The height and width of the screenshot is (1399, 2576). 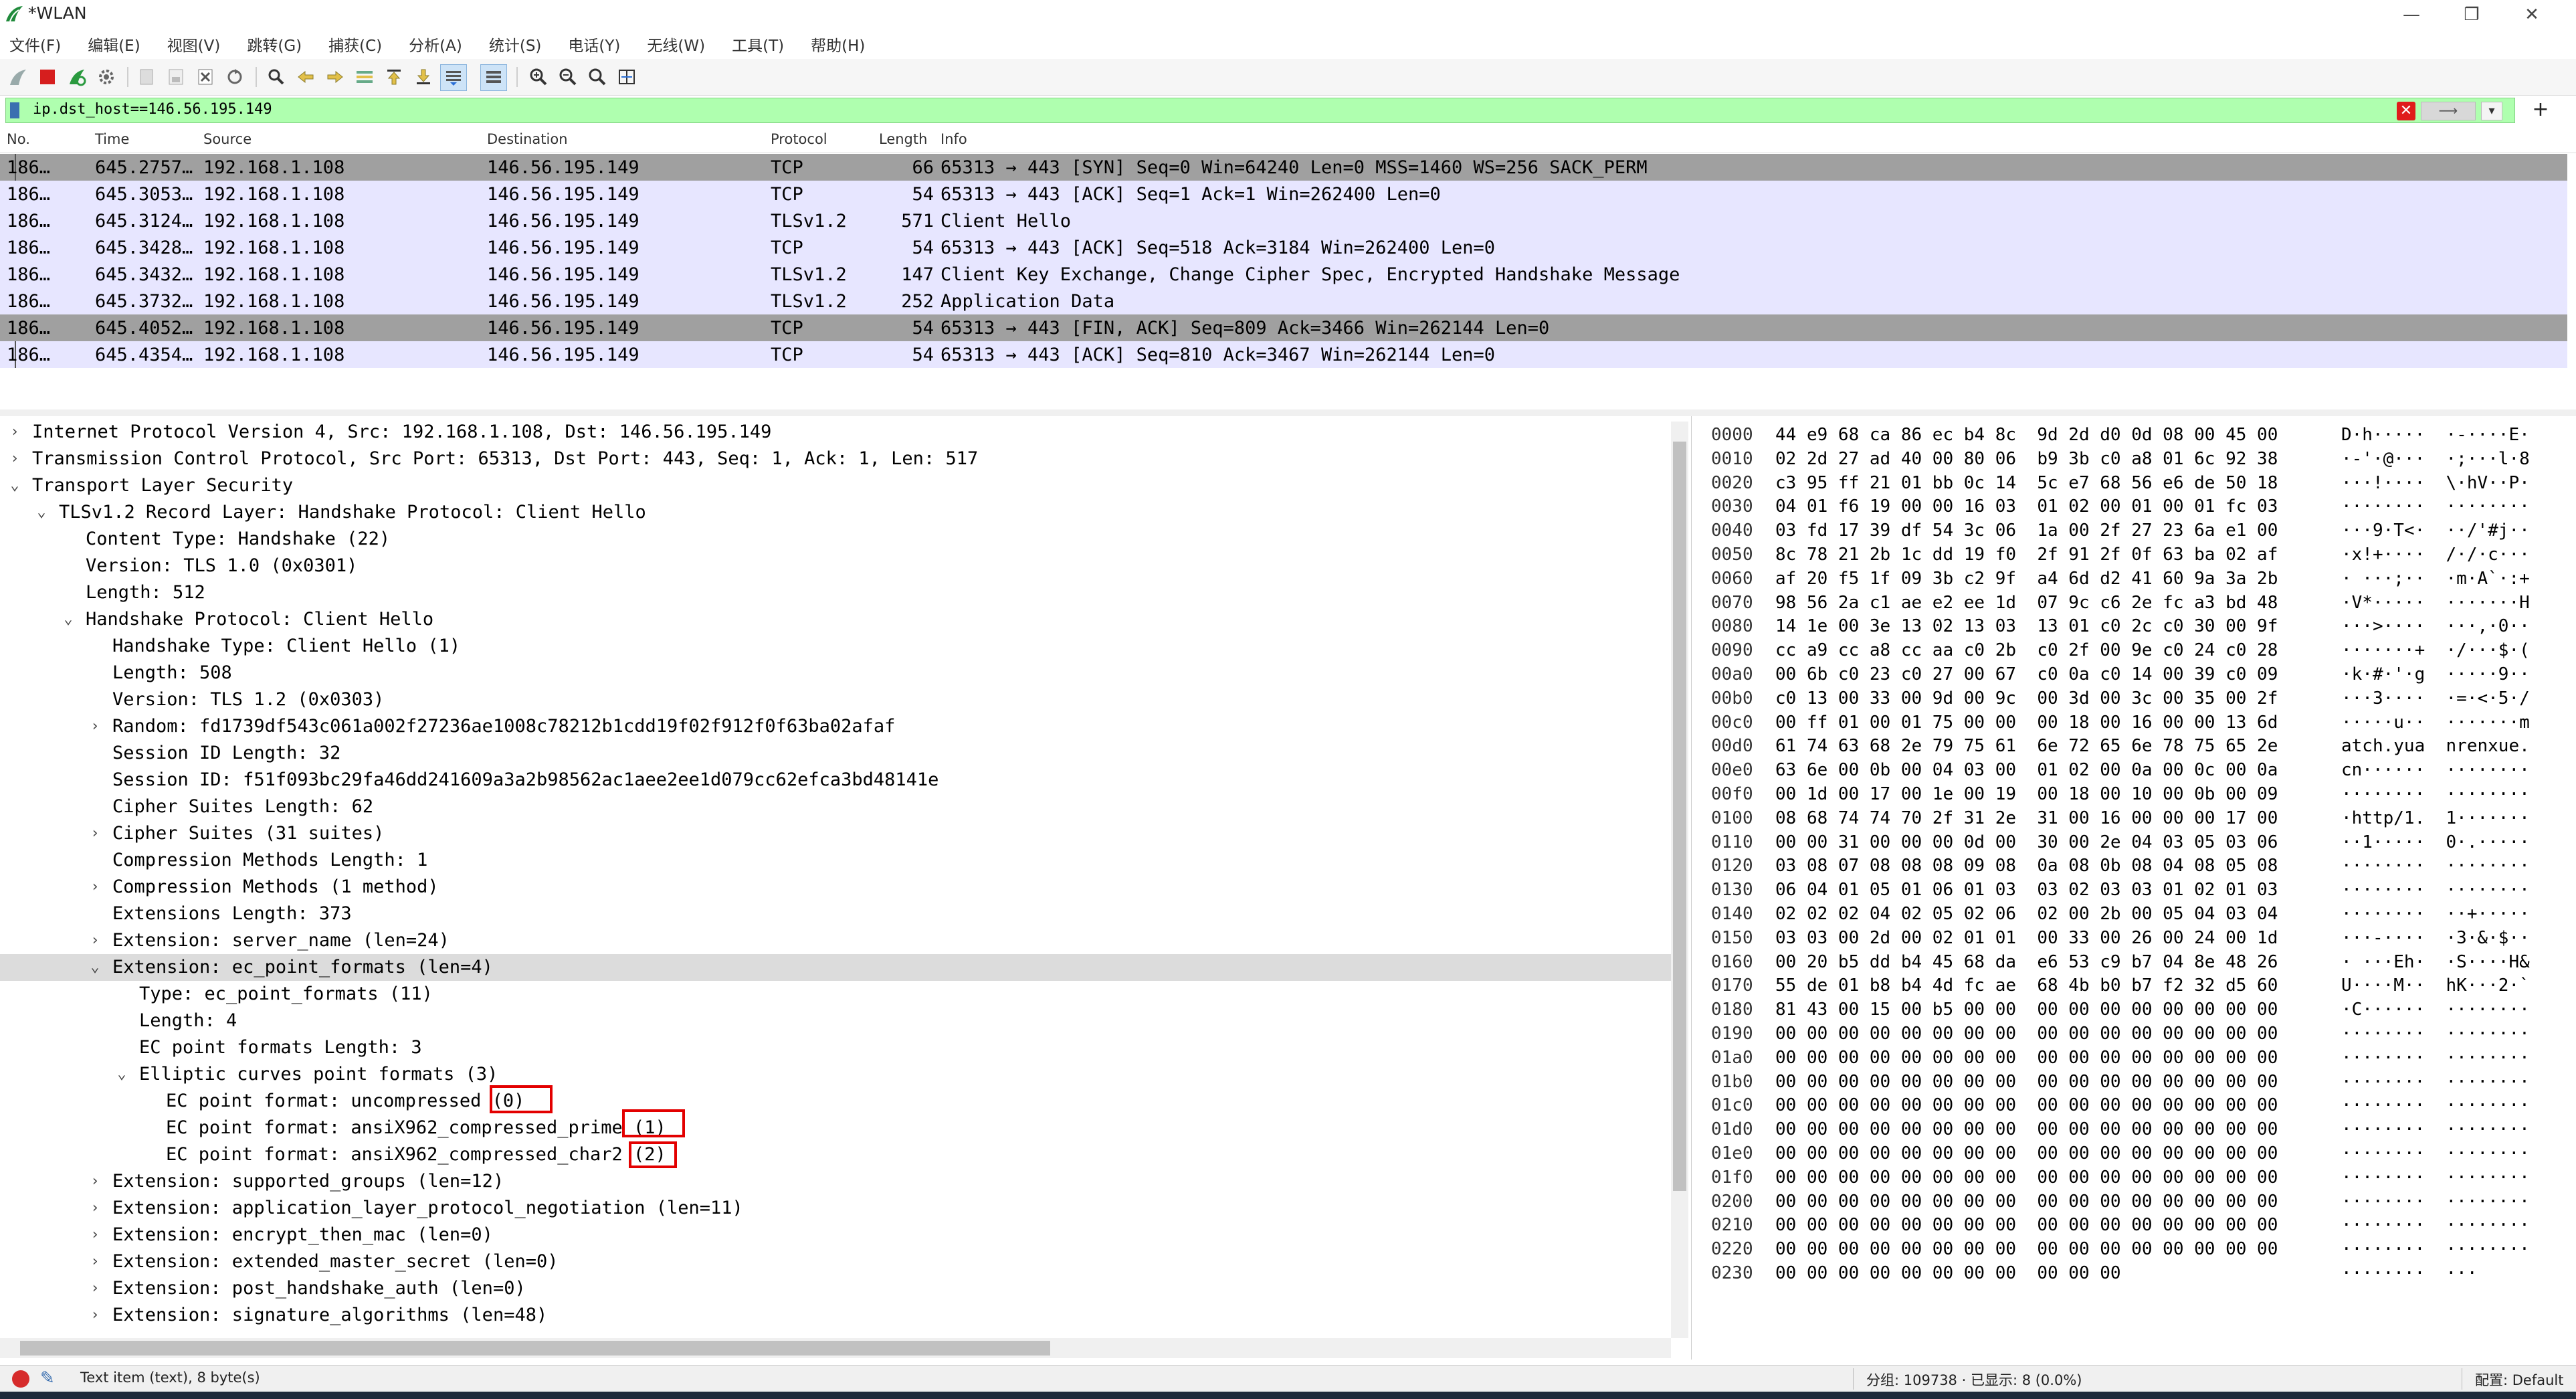 What do you see at coordinates (836, 1181) in the screenshot?
I see `tree-item: › Extension: supported_groups (len=12)` at bounding box center [836, 1181].